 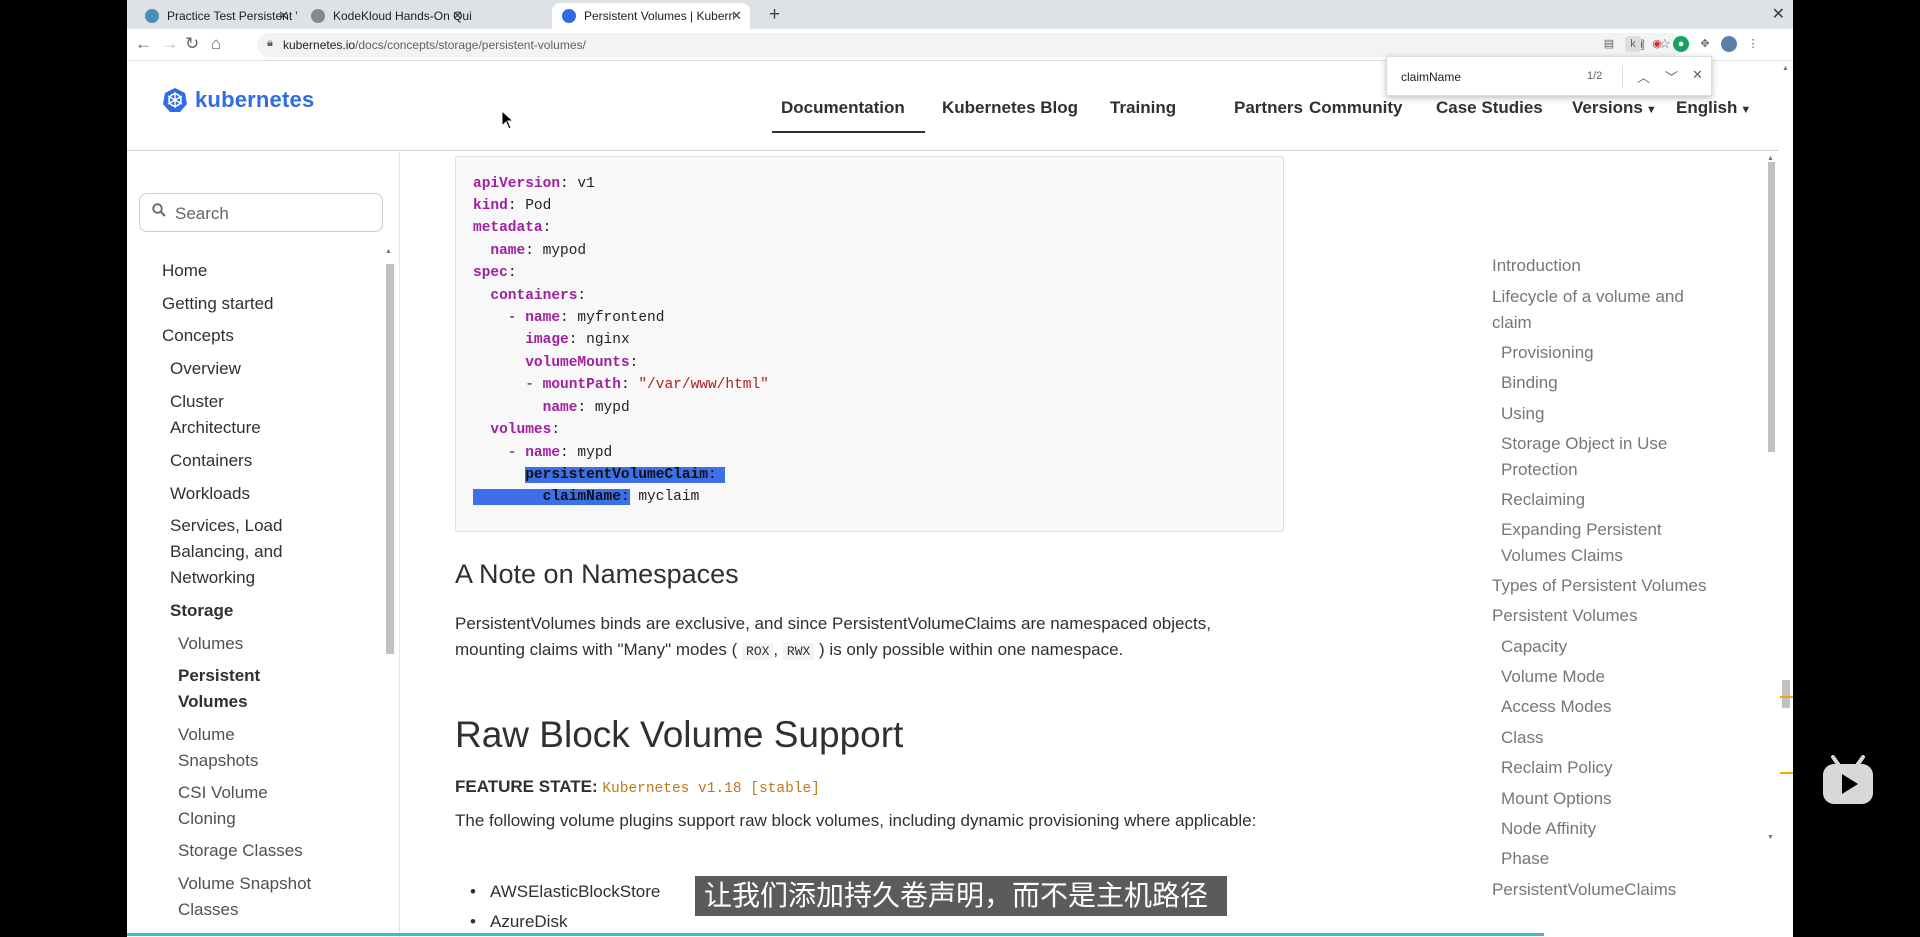 What do you see at coordinates (184, 271) in the screenshot?
I see `sidebar-item-home: Home` at bounding box center [184, 271].